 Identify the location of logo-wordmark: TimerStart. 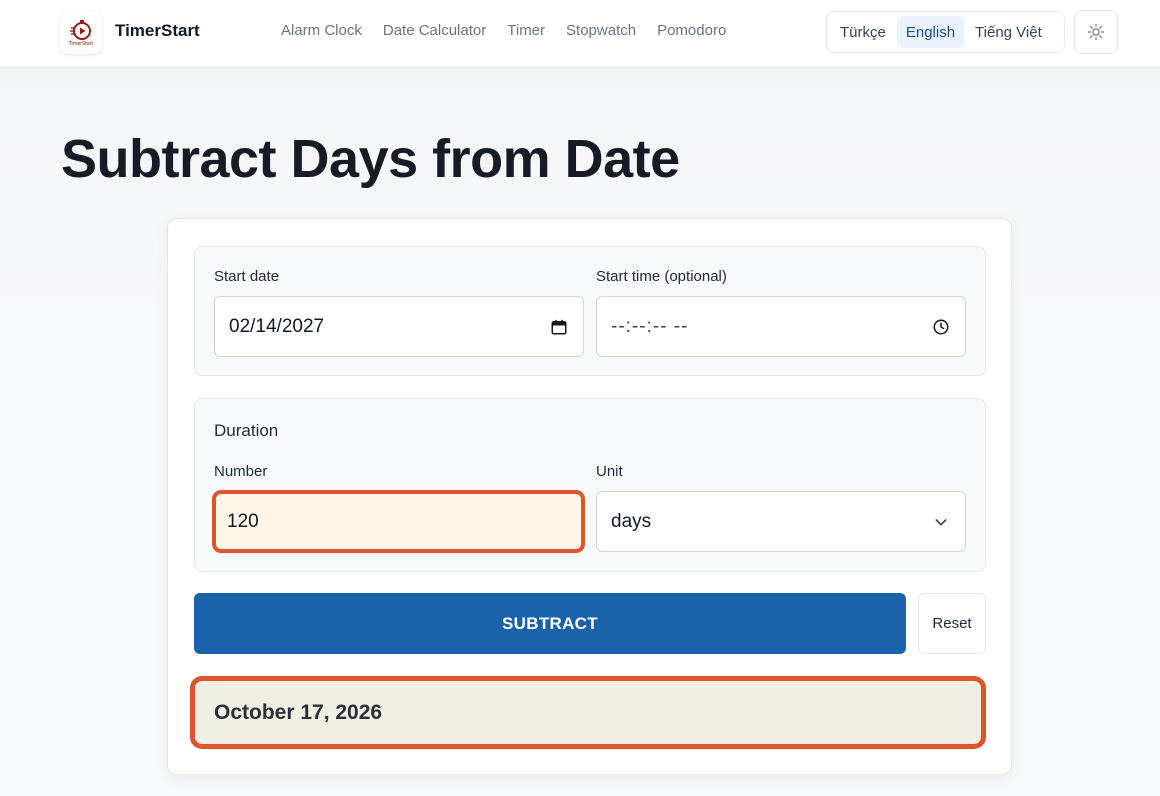
(81, 44).